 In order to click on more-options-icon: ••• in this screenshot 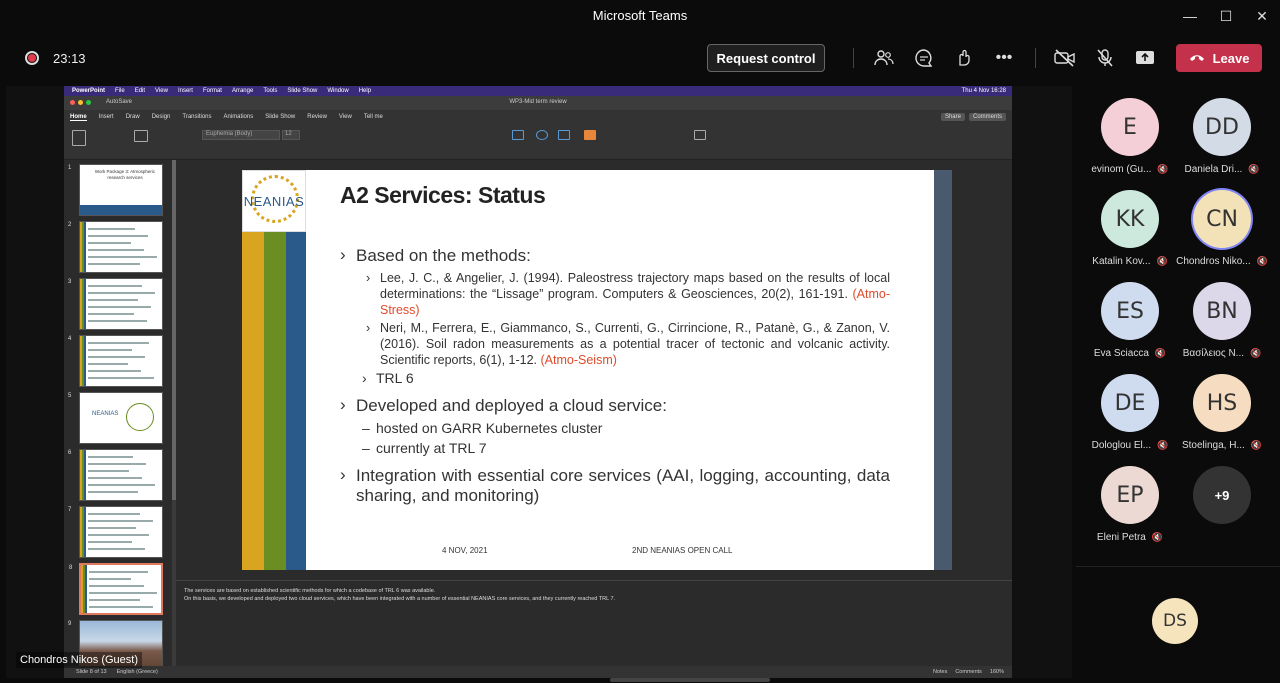, I will do `click(1004, 58)`.